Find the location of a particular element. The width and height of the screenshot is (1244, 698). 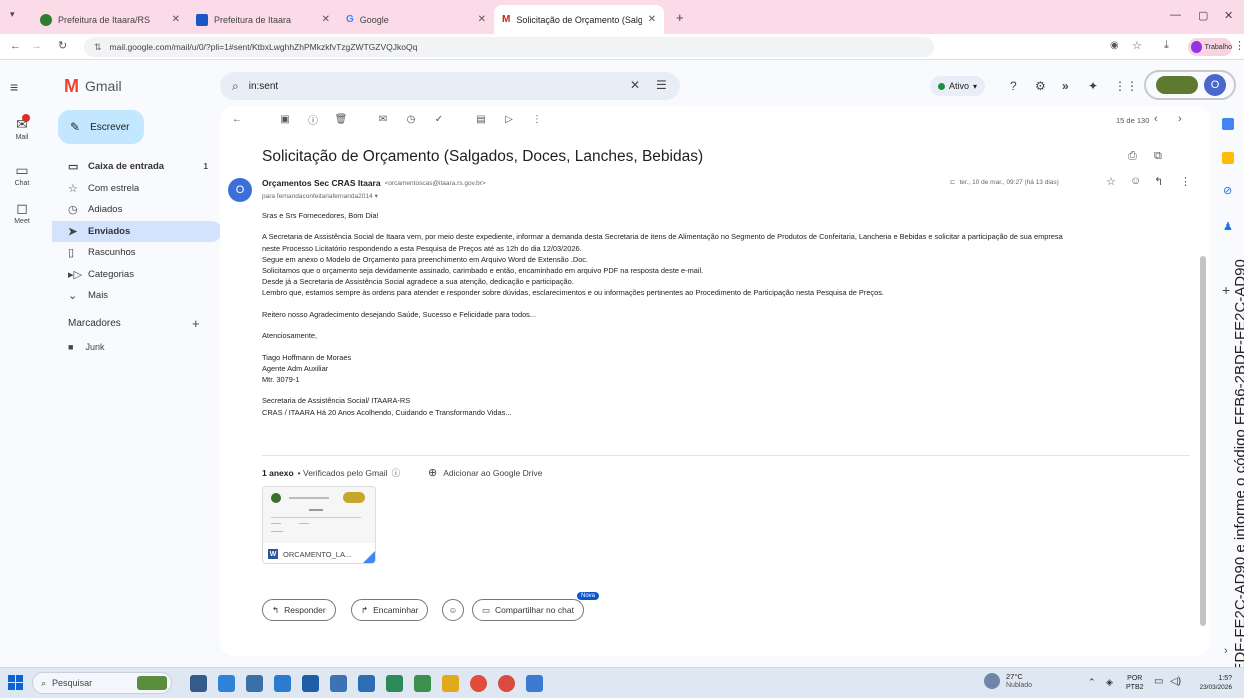

mark-unread-icon: ✉ is located at coordinates (383, 119).